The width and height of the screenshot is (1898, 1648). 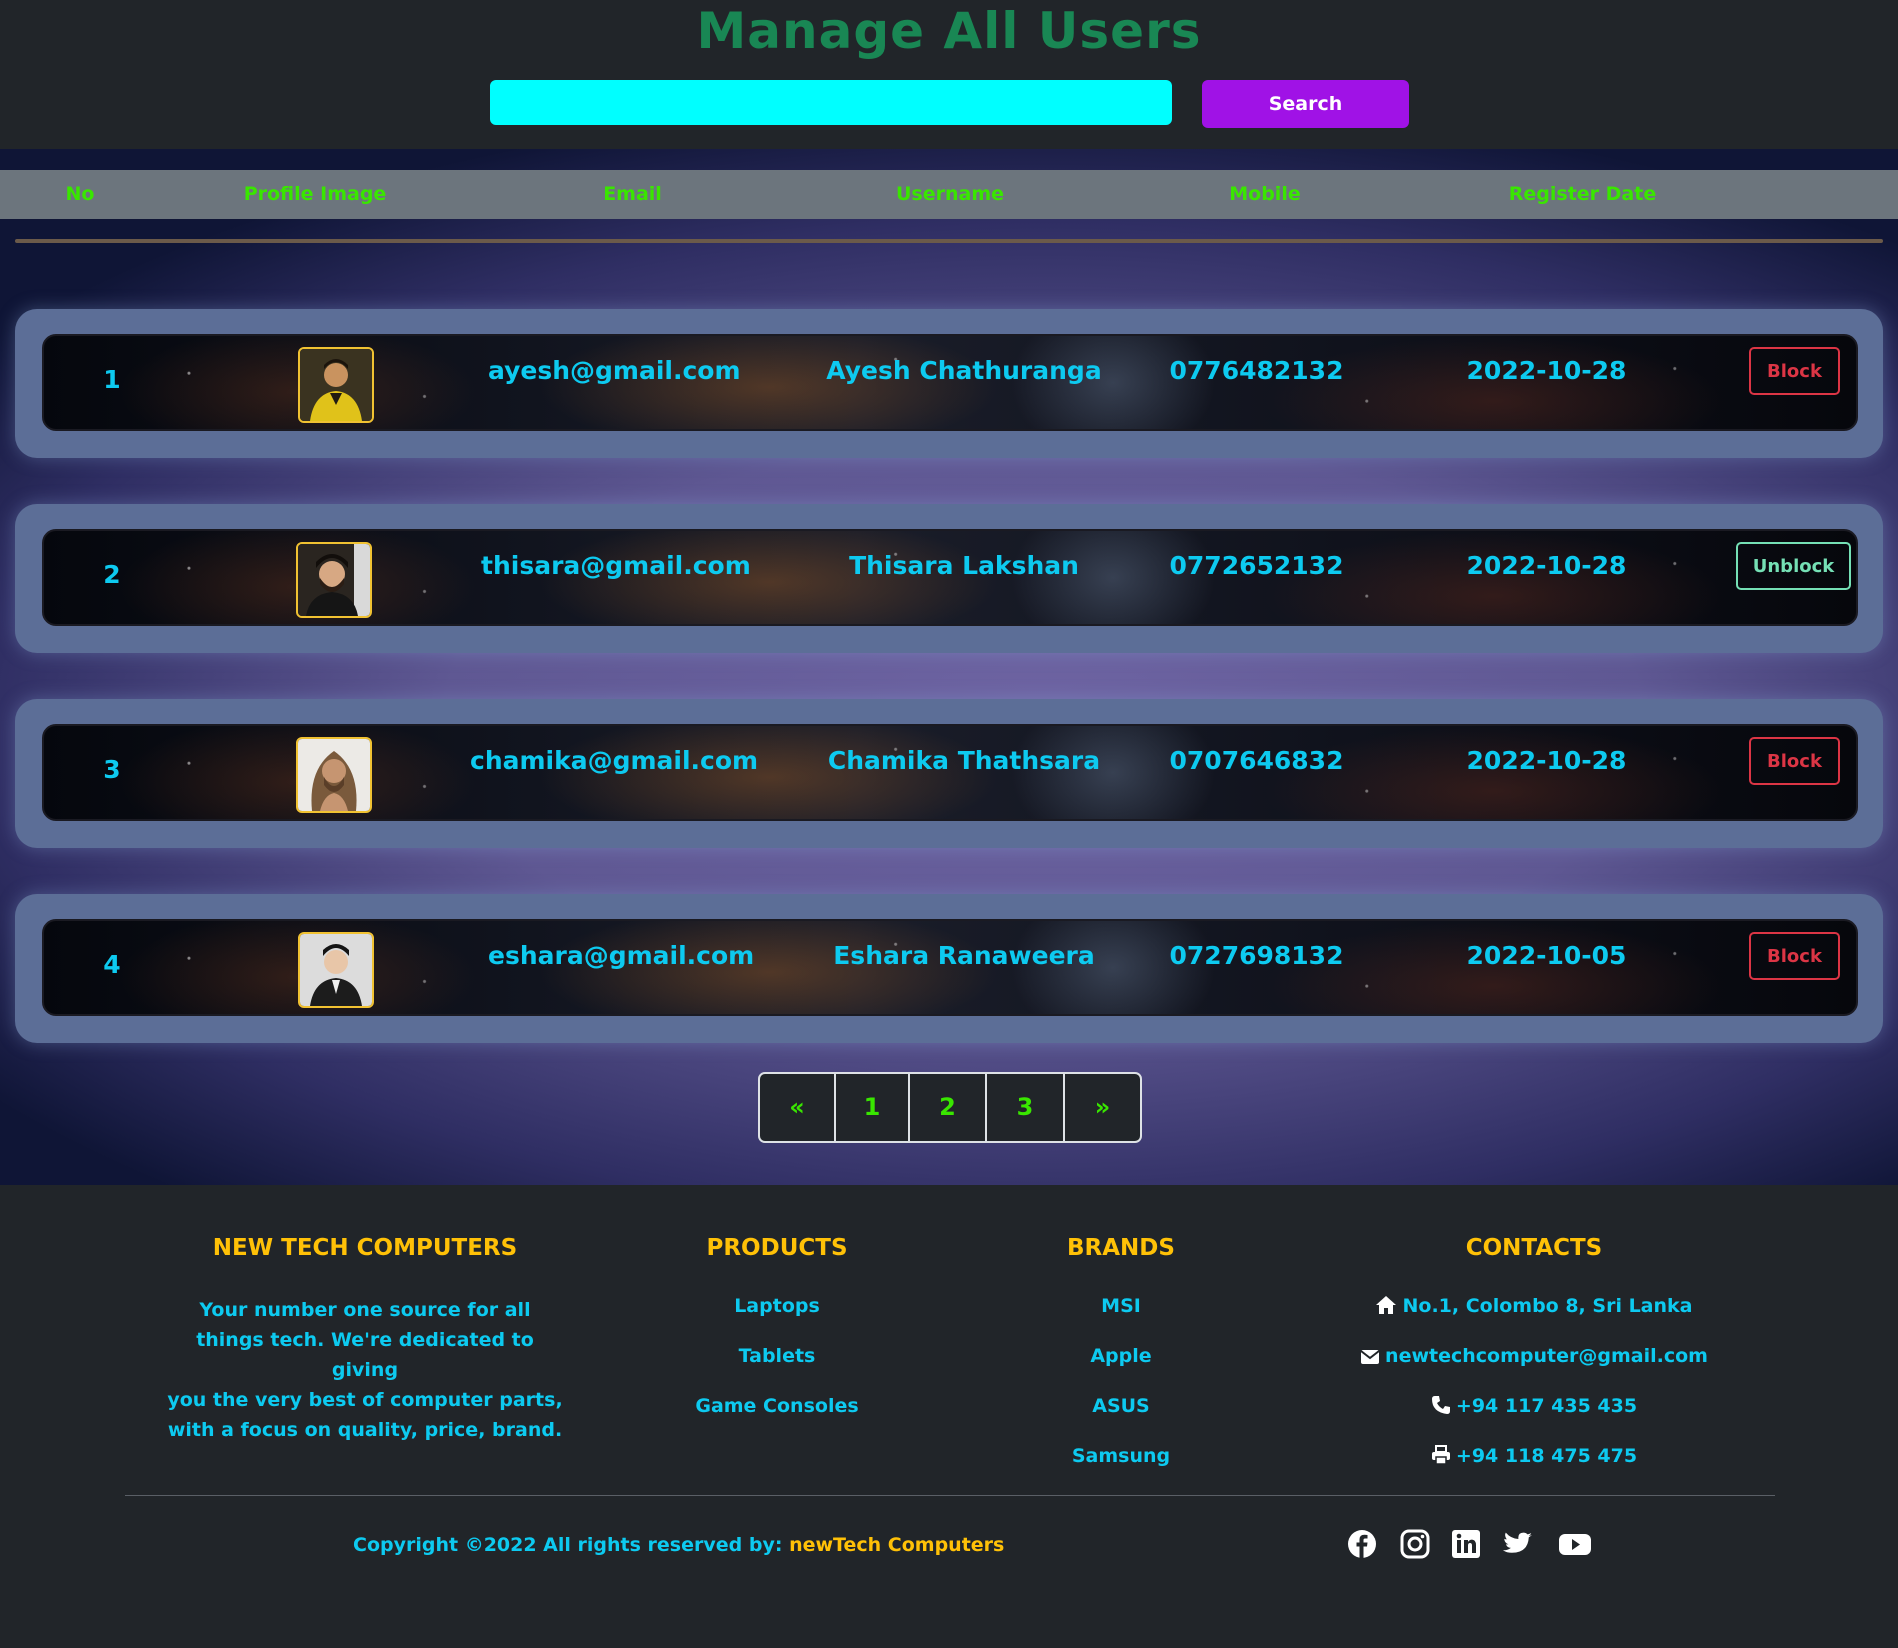 I want to click on column-header-register-date: Register Date, so click(x=1582, y=194).